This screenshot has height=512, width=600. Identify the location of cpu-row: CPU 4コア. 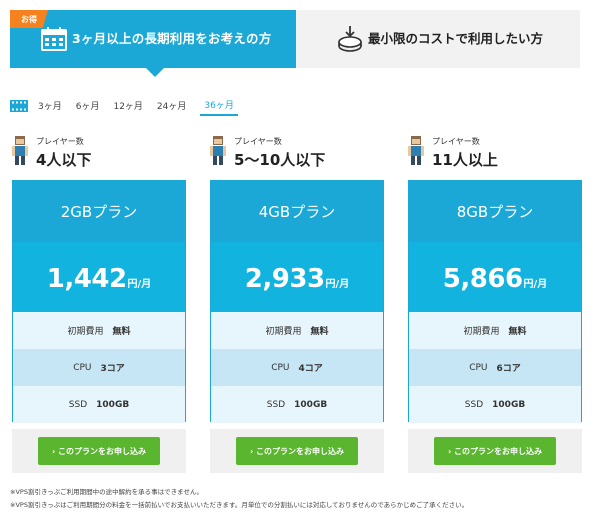
(297, 367).